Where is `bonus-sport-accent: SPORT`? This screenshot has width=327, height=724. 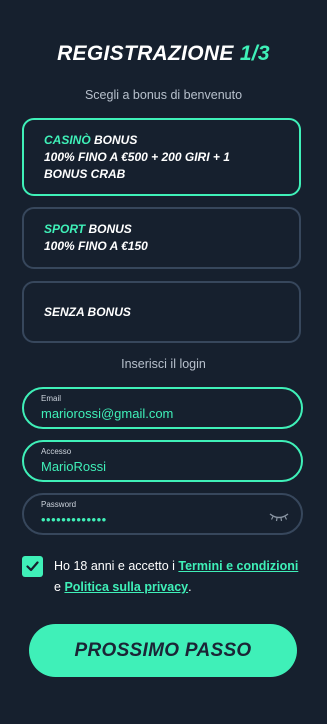 bonus-sport-accent: SPORT is located at coordinates (65, 229).